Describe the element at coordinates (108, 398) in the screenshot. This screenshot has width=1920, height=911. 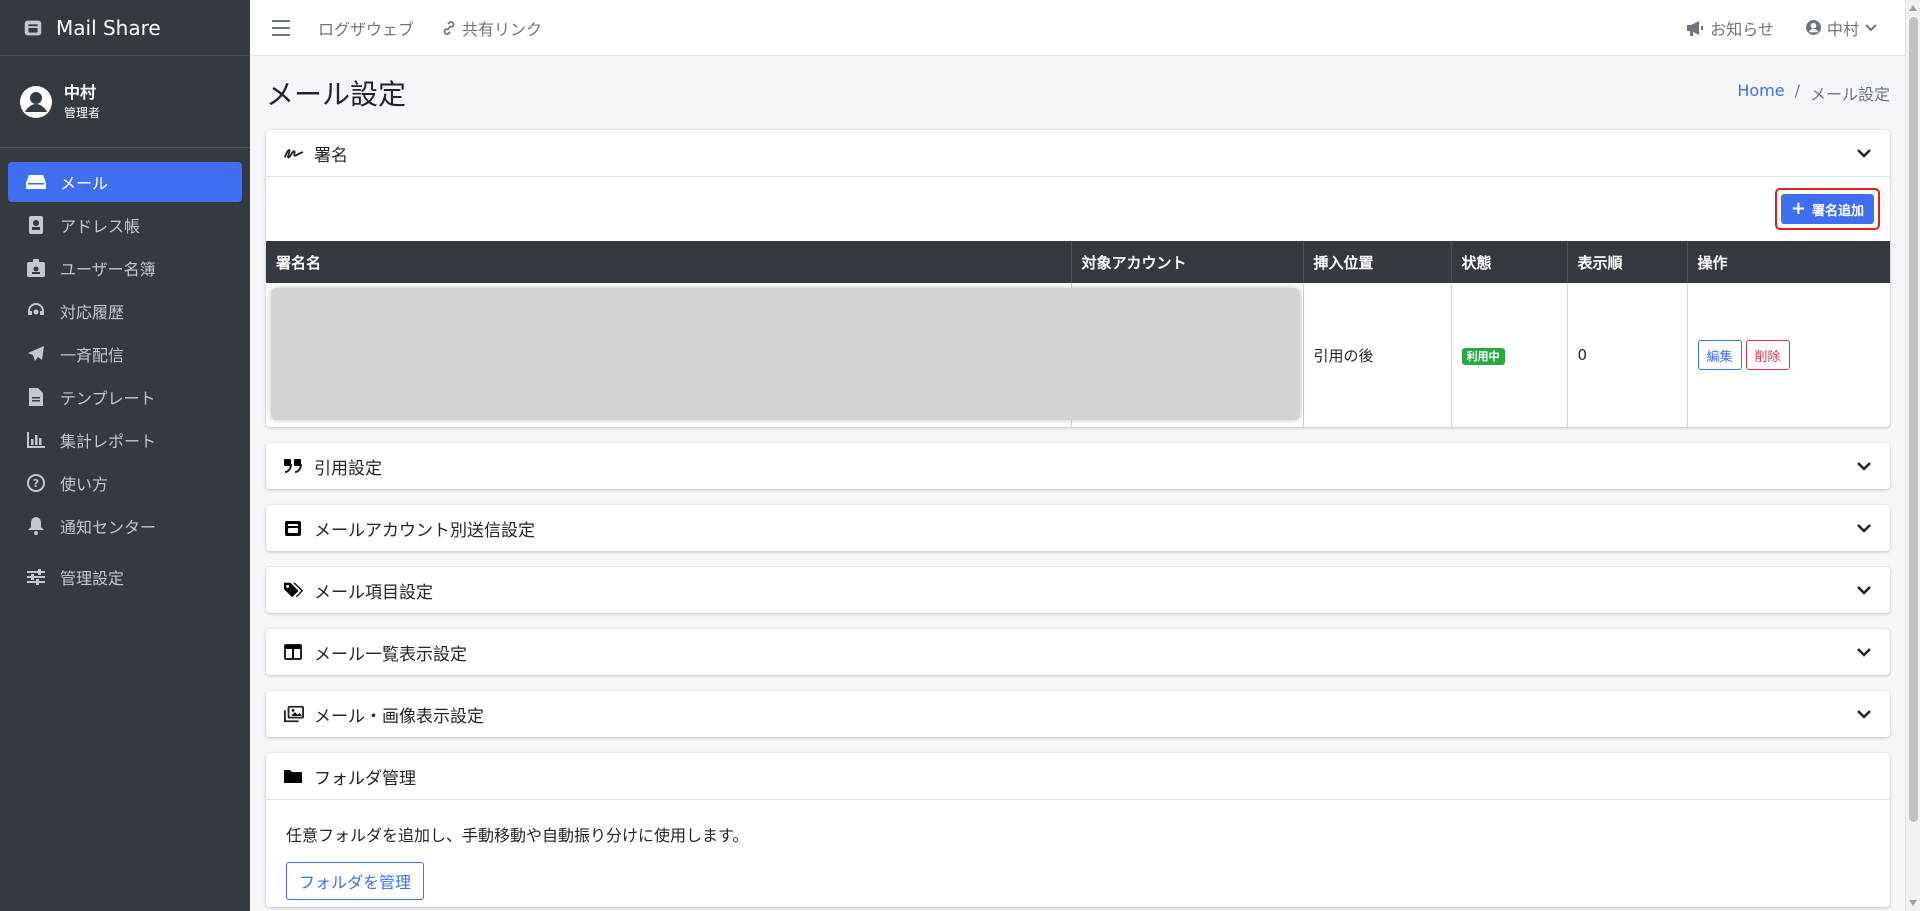
I see `sidebar-item-label: テンプレート` at that location.